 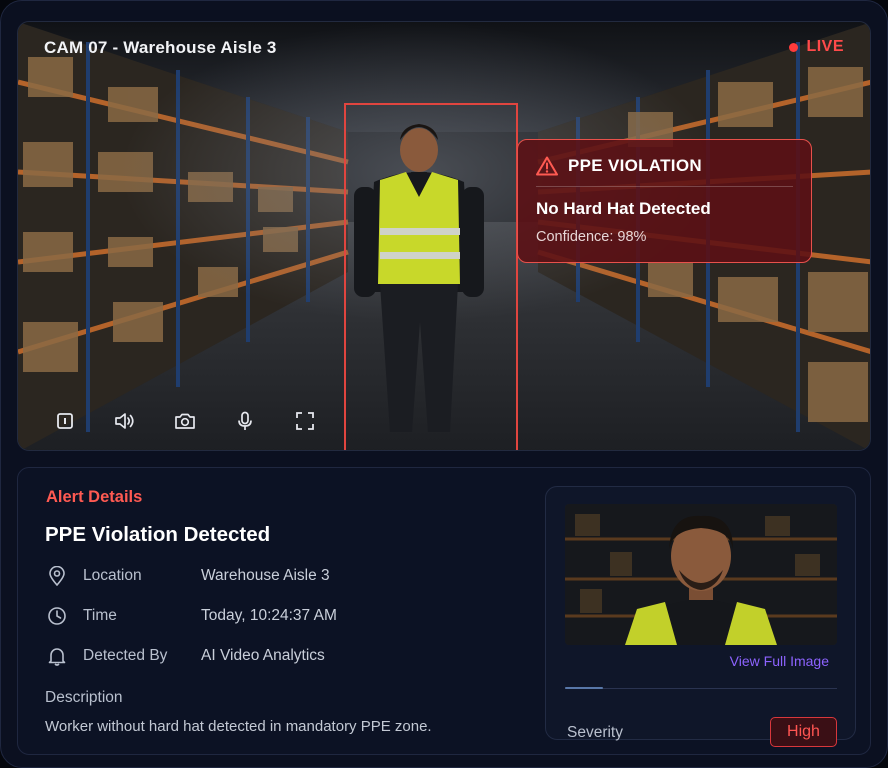 I want to click on fullscreen-button, so click(x=305, y=421).